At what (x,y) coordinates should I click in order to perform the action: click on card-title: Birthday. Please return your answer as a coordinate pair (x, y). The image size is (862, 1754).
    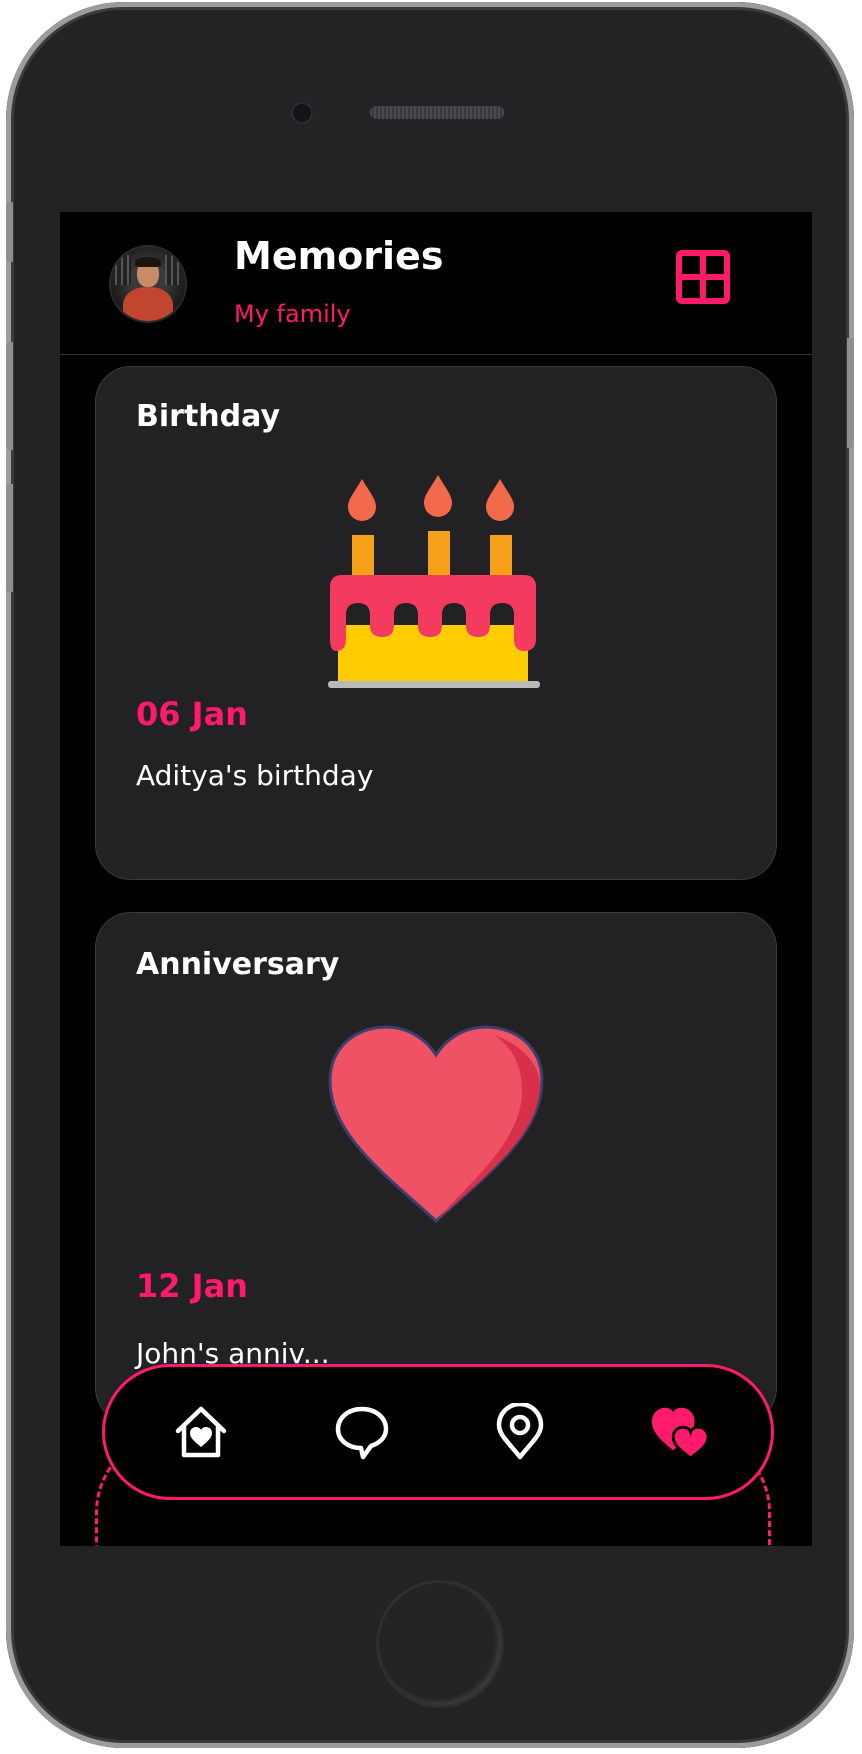
    Looking at the image, I should click on (208, 416).